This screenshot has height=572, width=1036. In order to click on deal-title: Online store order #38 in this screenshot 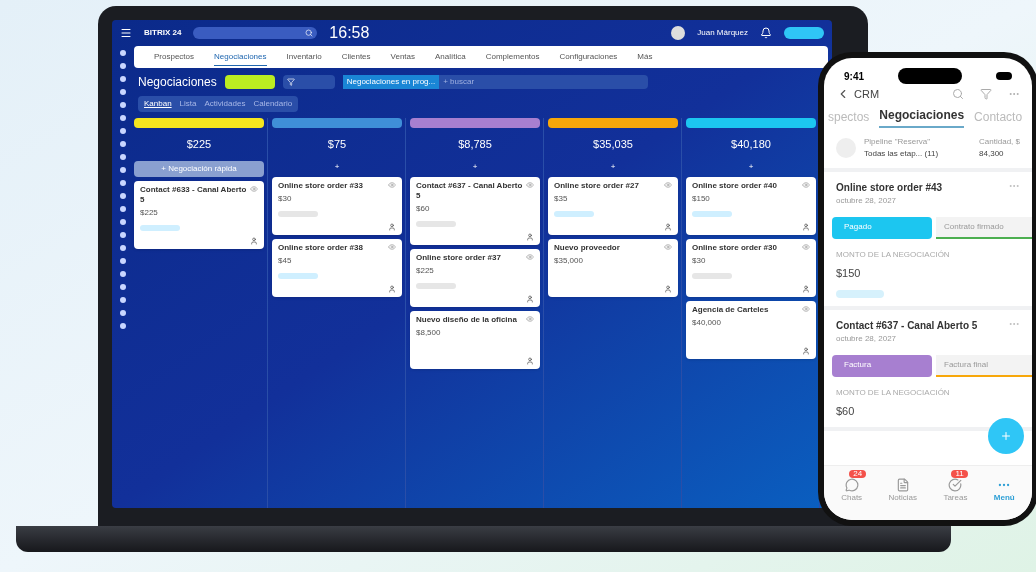, I will do `click(320, 247)`.